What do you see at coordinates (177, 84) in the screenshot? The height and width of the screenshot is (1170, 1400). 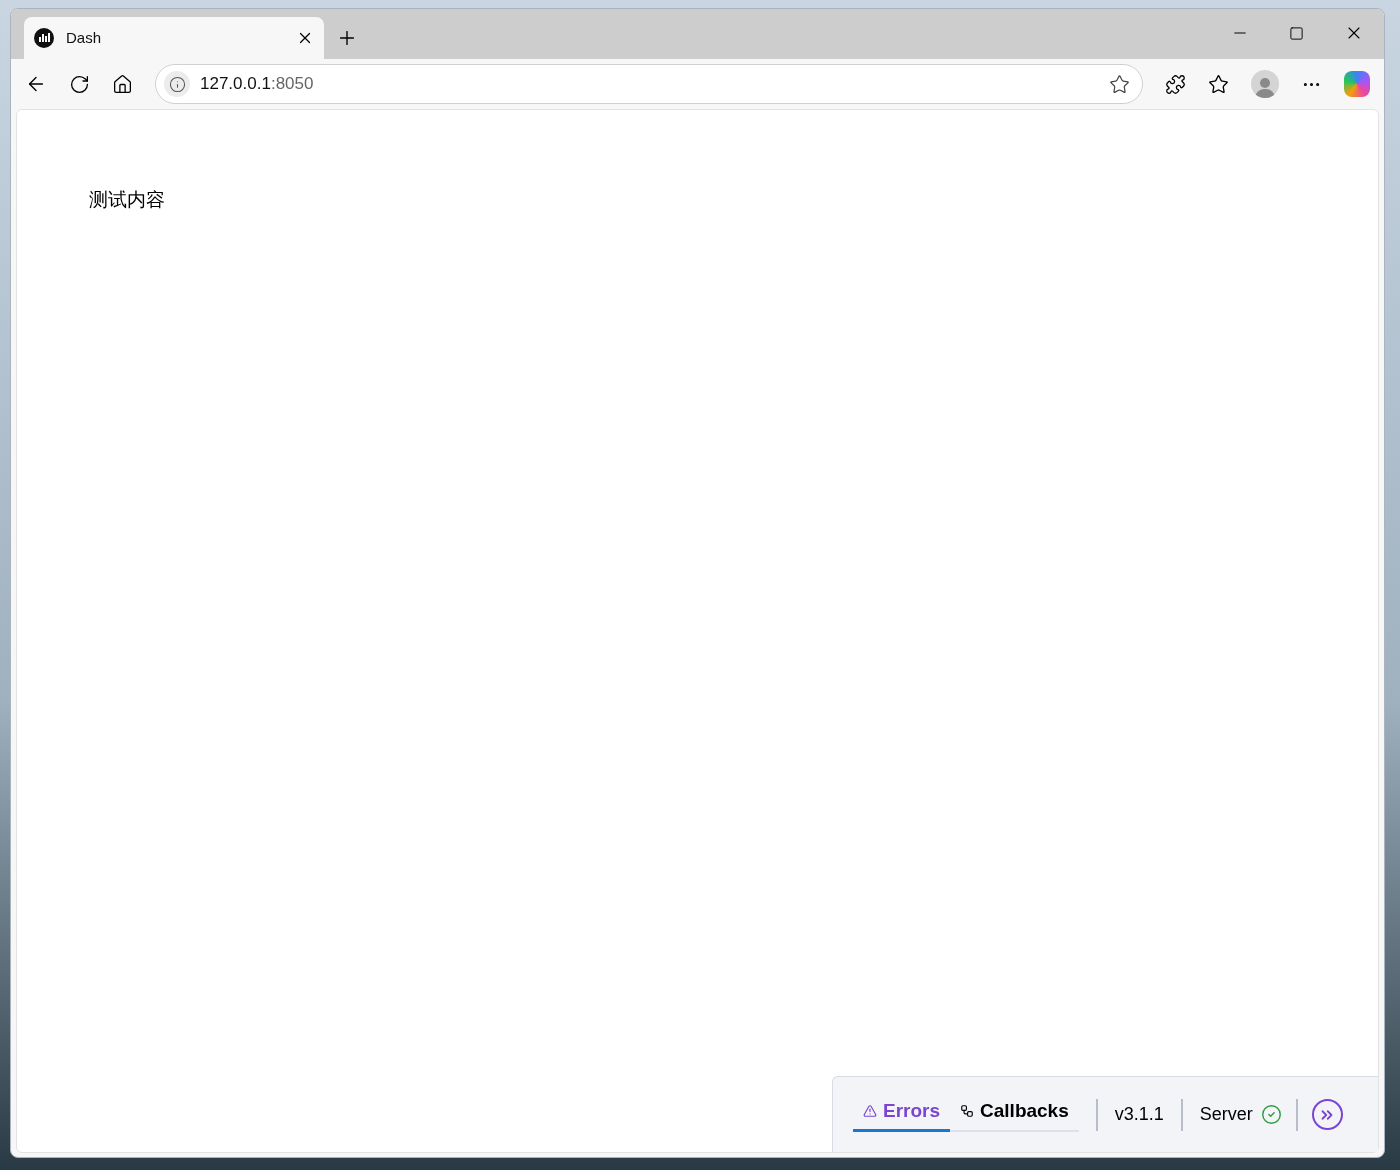 I see `site-info-icon` at bounding box center [177, 84].